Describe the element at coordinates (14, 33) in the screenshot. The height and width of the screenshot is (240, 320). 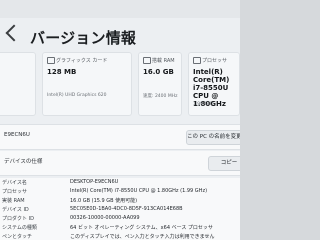
I see `back-arrow-icon` at that location.